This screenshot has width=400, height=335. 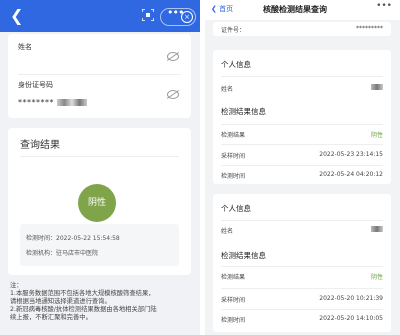 What do you see at coordinates (384, 6) in the screenshot?
I see `more-icon: •••` at bounding box center [384, 6].